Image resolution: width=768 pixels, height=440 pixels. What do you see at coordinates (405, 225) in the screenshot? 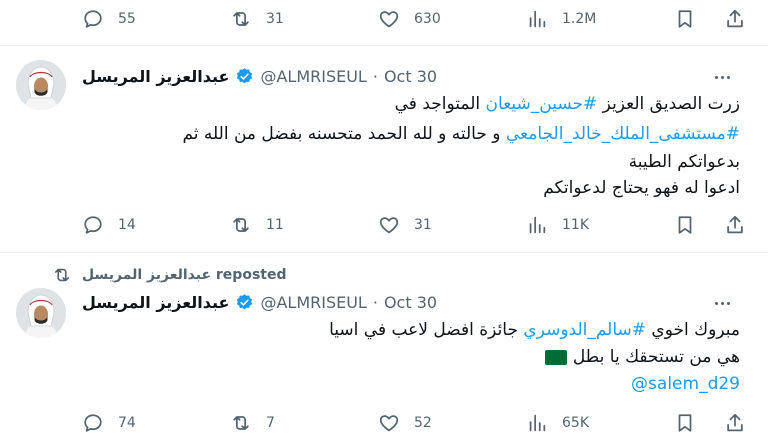
I see `like-button: 31` at bounding box center [405, 225].